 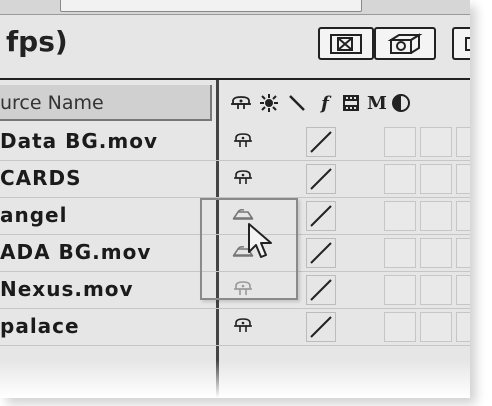 What do you see at coordinates (40, 326) in the screenshot?
I see `layer-name: palace` at bounding box center [40, 326].